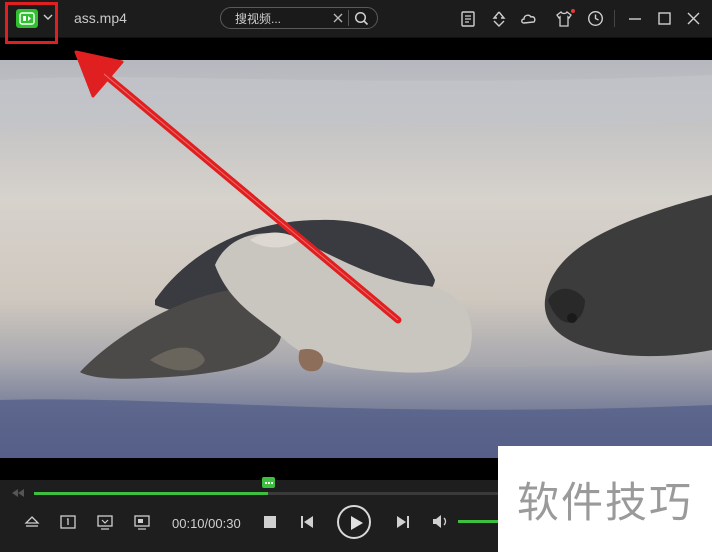 Image resolution: width=712 pixels, height=552 pixels. I want to click on search-divider, so click(348, 18).